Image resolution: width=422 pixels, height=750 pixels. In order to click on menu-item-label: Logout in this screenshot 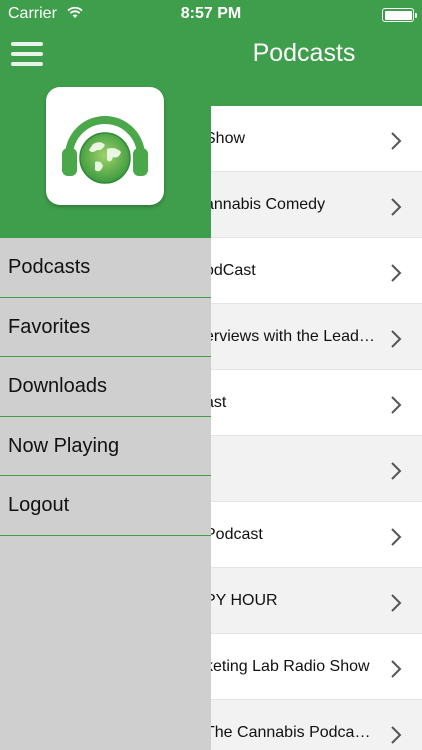, I will do `click(39, 505)`.